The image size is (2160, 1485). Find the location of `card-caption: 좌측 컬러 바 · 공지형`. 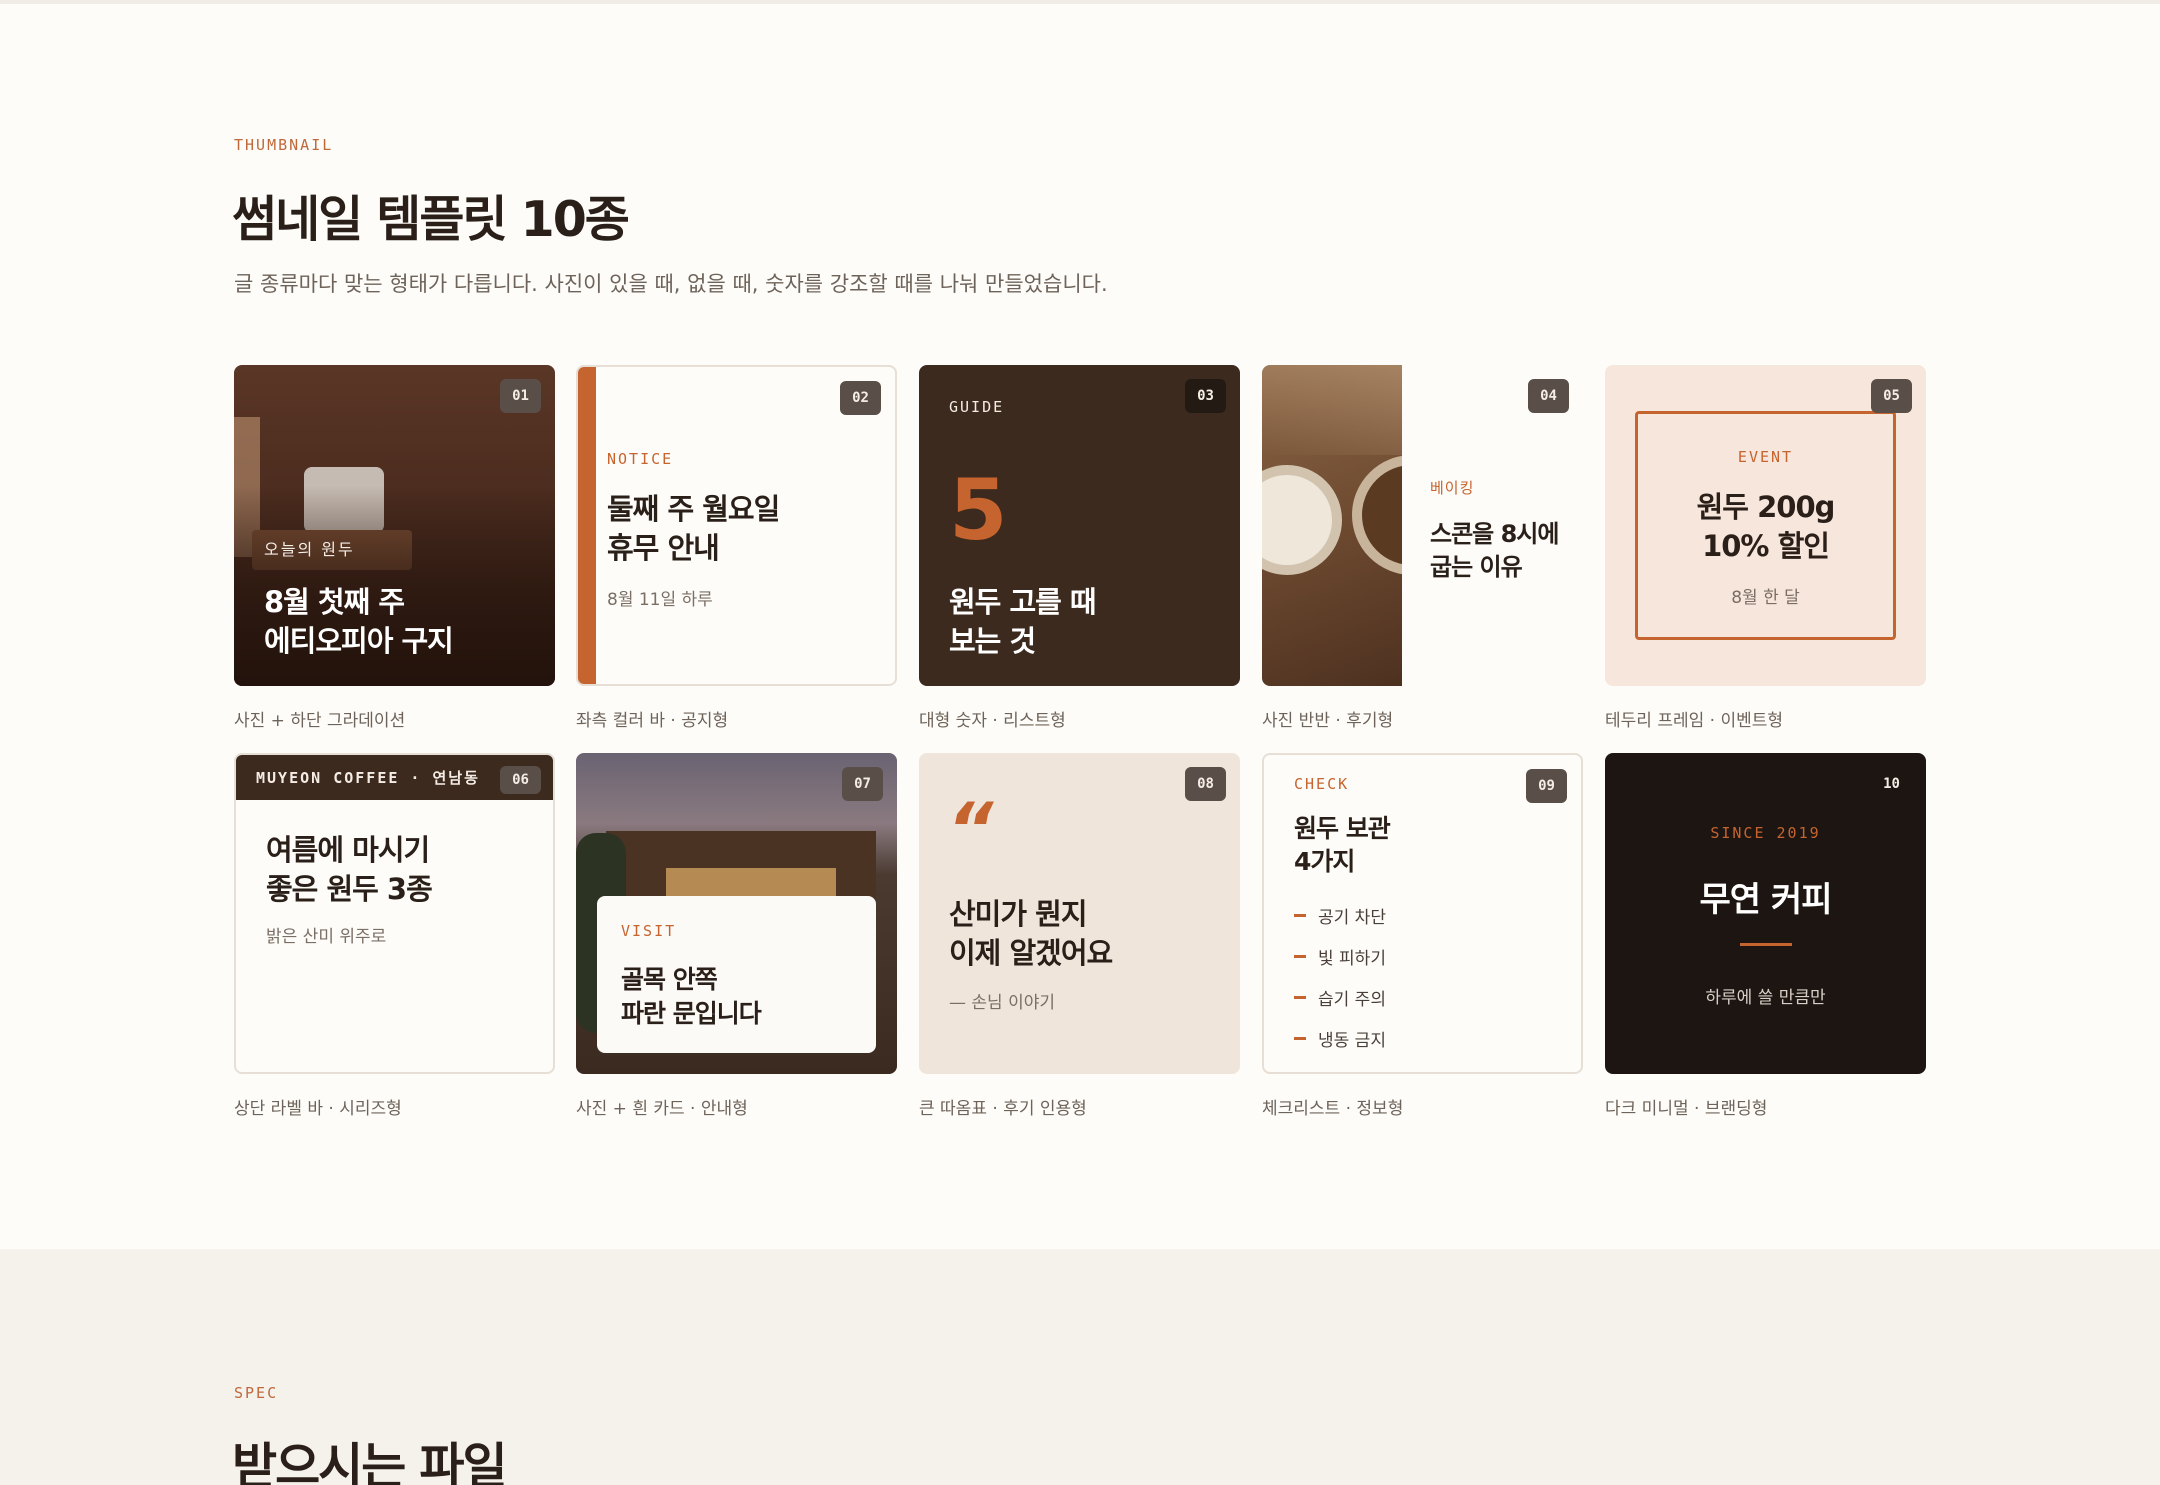

card-caption: 좌측 컬러 바 · 공지형 is located at coordinates (652, 721).